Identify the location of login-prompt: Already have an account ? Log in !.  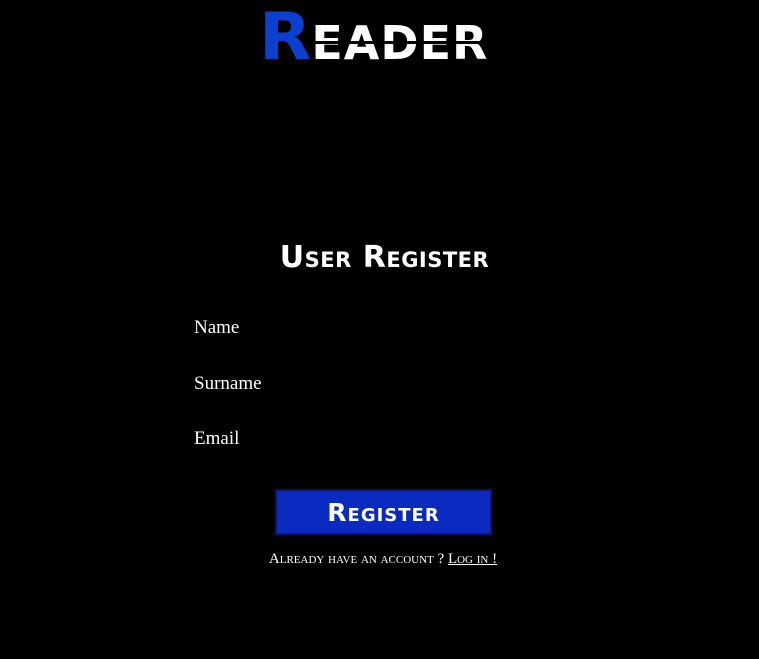
(379, 559).